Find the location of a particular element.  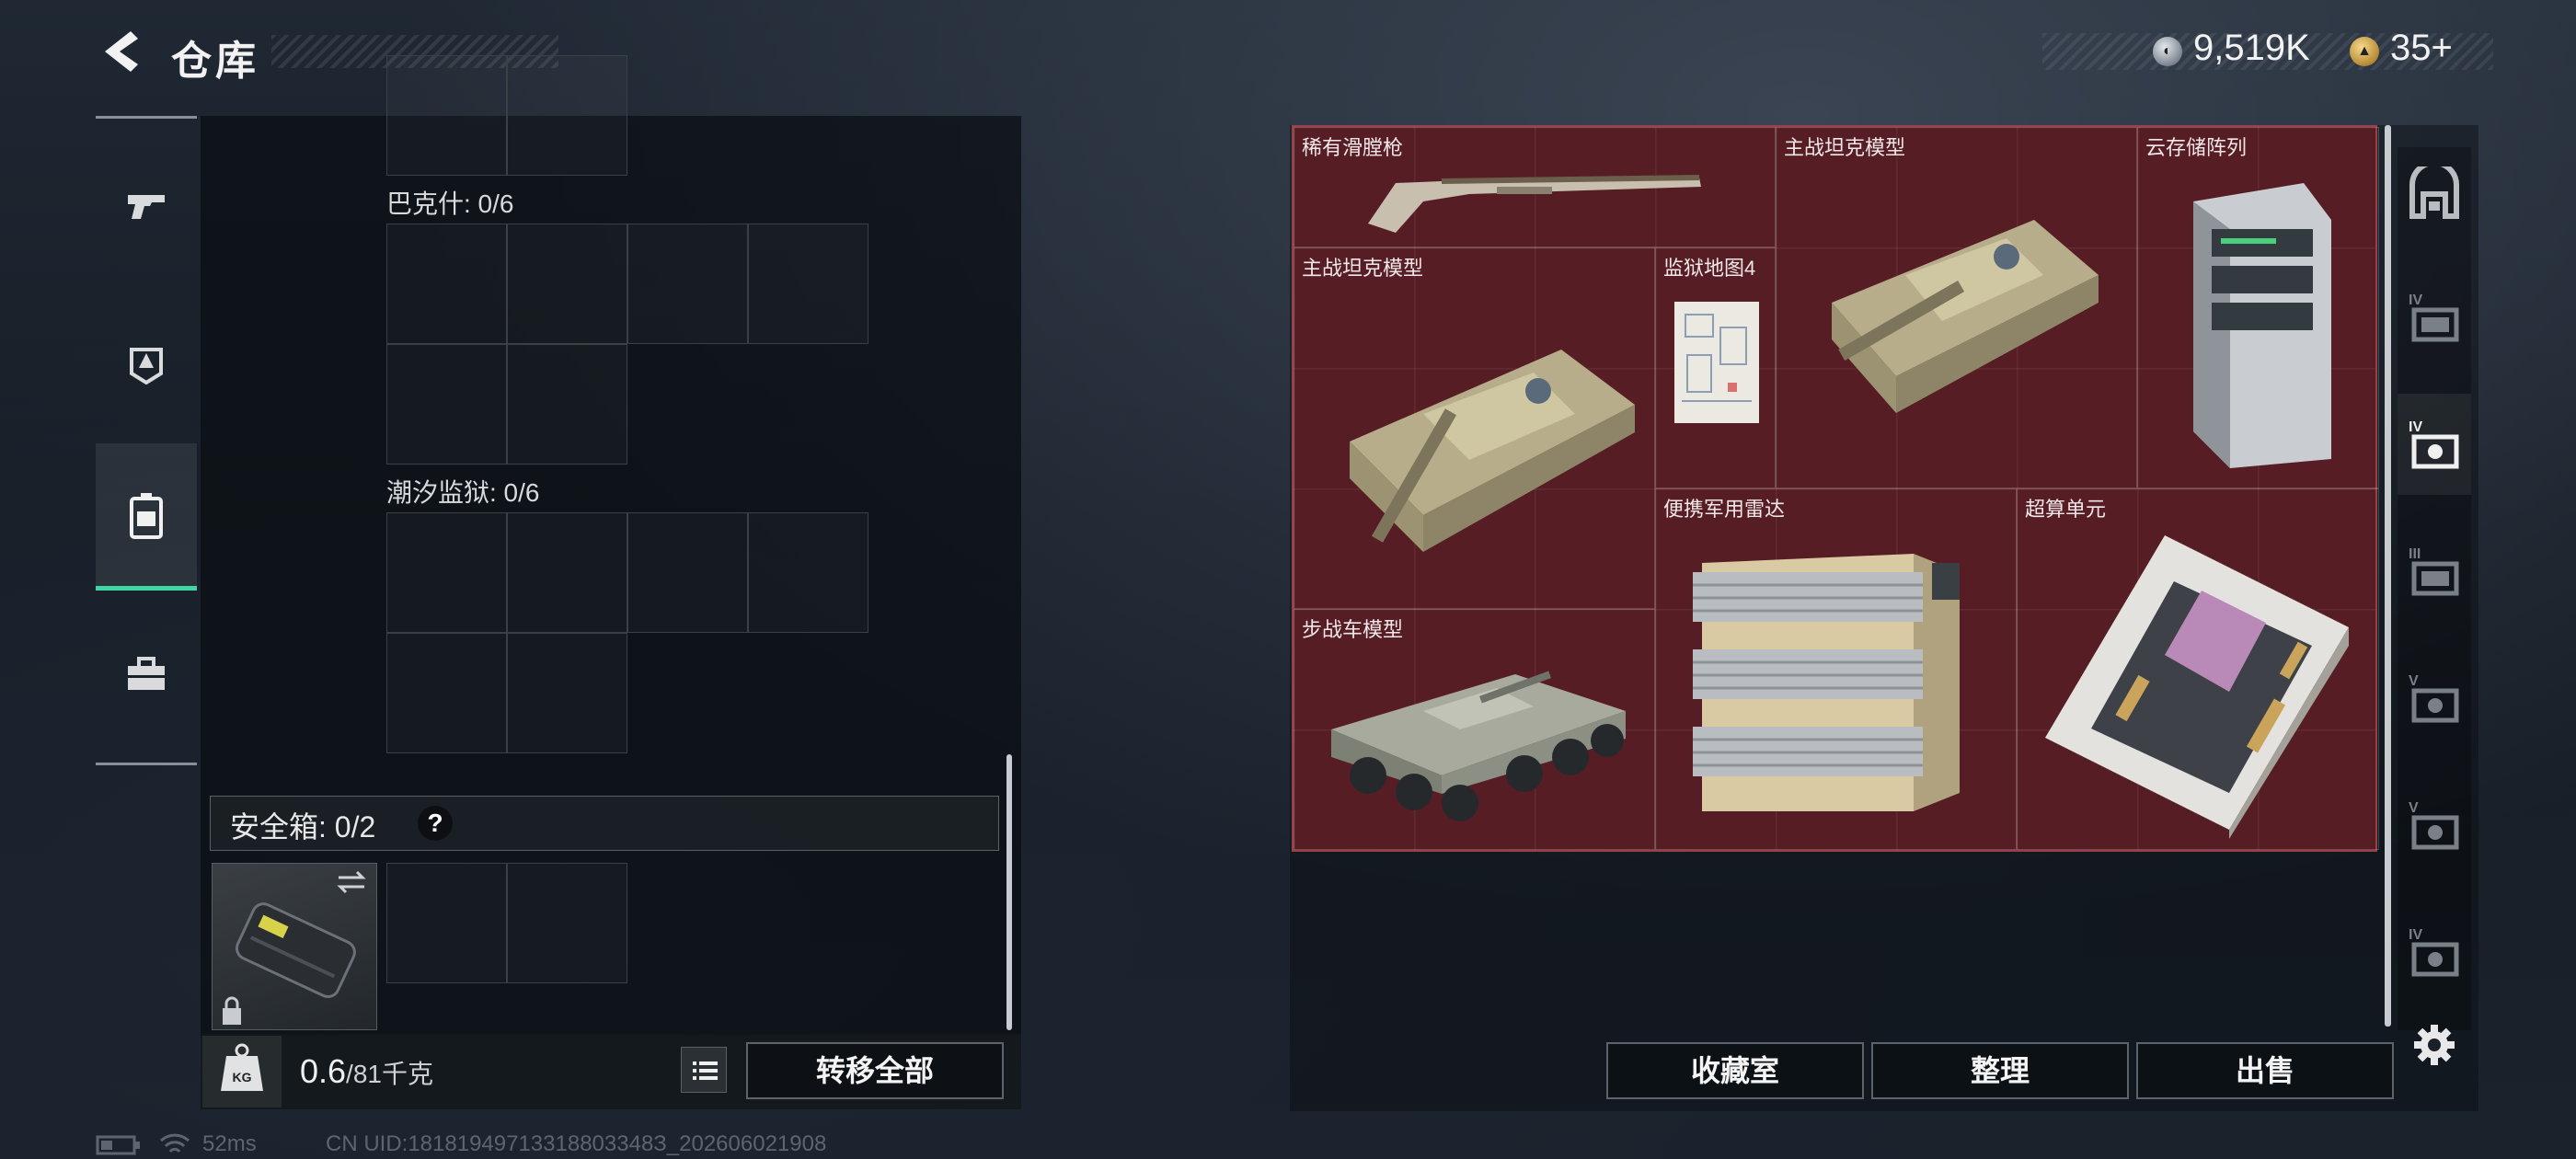

list-view-button is located at coordinates (704, 1070).